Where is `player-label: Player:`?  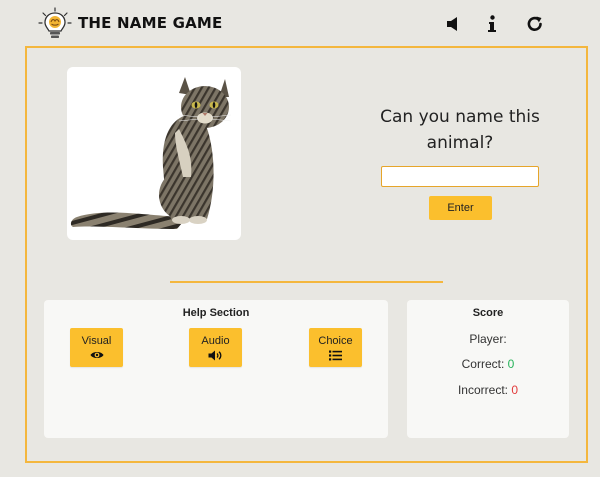
player-label: Player: is located at coordinates (488, 339).